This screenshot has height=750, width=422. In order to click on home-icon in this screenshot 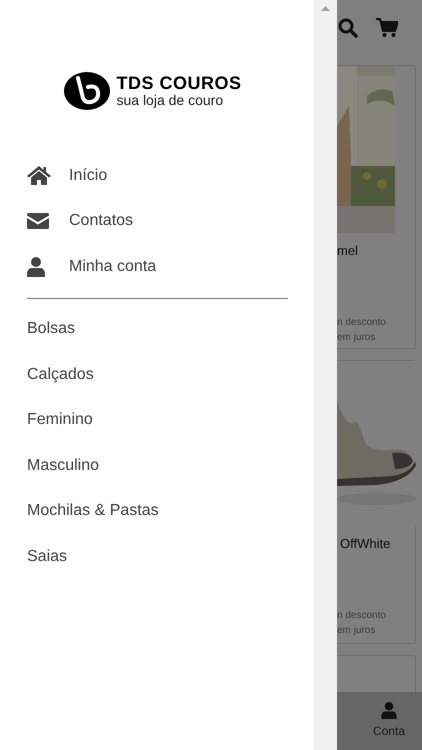, I will do `click(39, 176)`.